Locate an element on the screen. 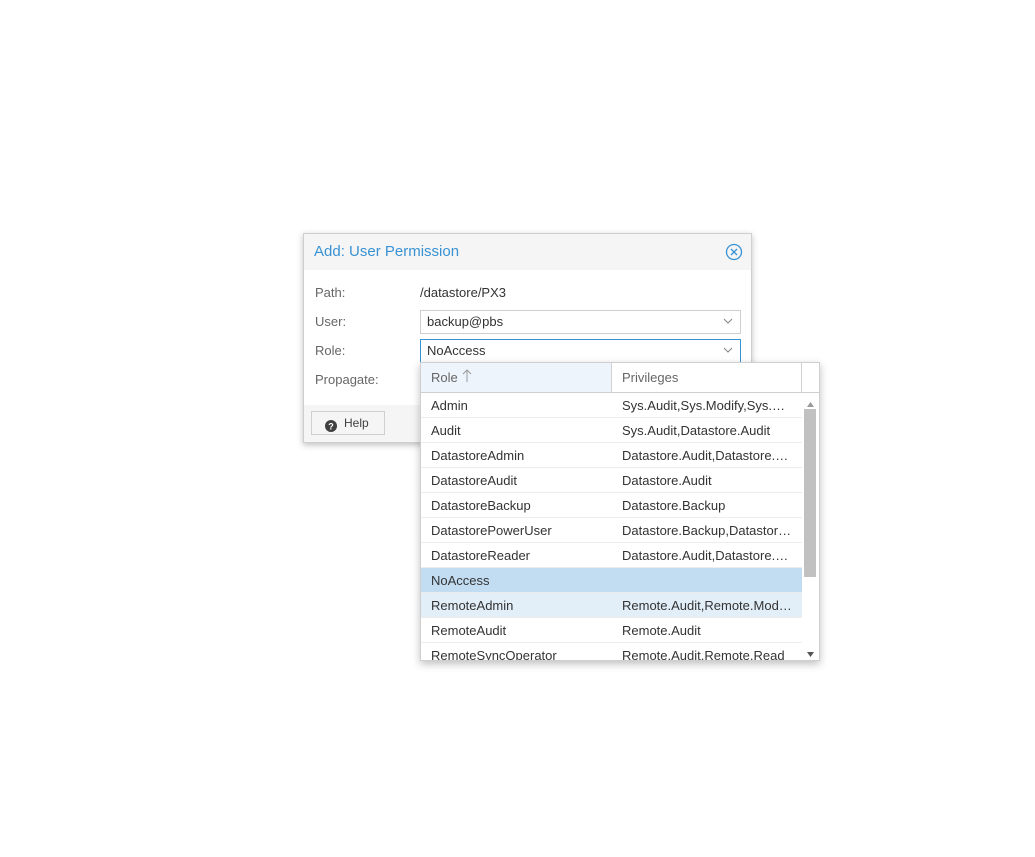 Image resolution: width=1035 pixels, height=857 pixels. dialog-title: Add: User Permission is located at coordinates (387, 251).